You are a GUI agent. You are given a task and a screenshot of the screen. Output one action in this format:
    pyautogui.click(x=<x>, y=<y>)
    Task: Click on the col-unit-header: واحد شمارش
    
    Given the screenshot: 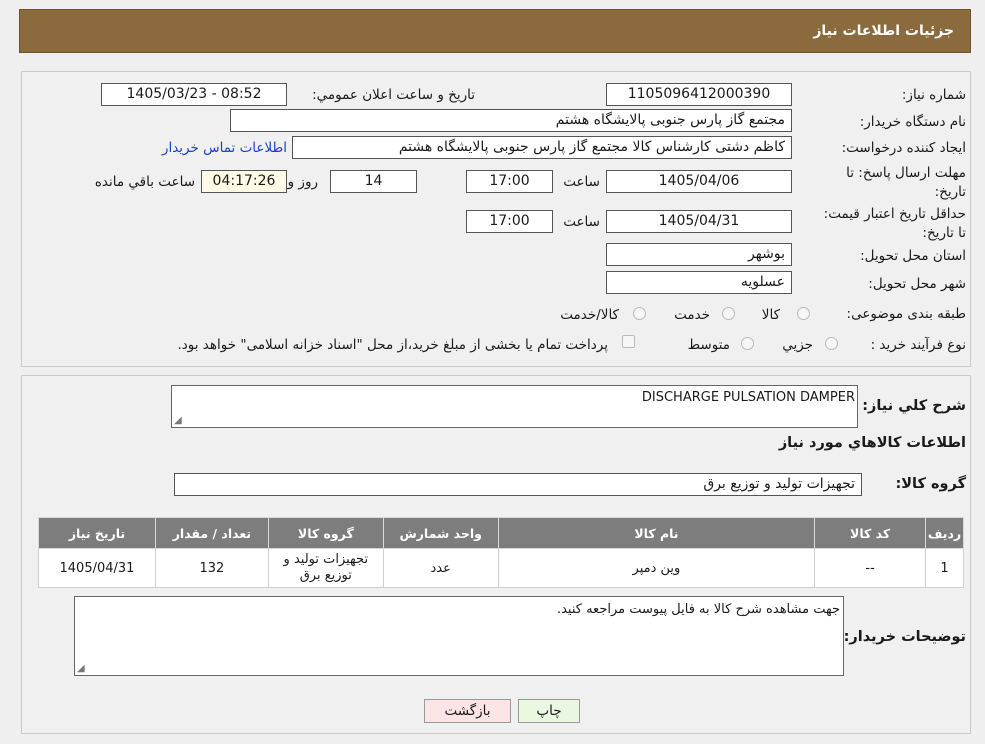 What is the action you would take?
    pyautogui.click(x=440, y=533)
    